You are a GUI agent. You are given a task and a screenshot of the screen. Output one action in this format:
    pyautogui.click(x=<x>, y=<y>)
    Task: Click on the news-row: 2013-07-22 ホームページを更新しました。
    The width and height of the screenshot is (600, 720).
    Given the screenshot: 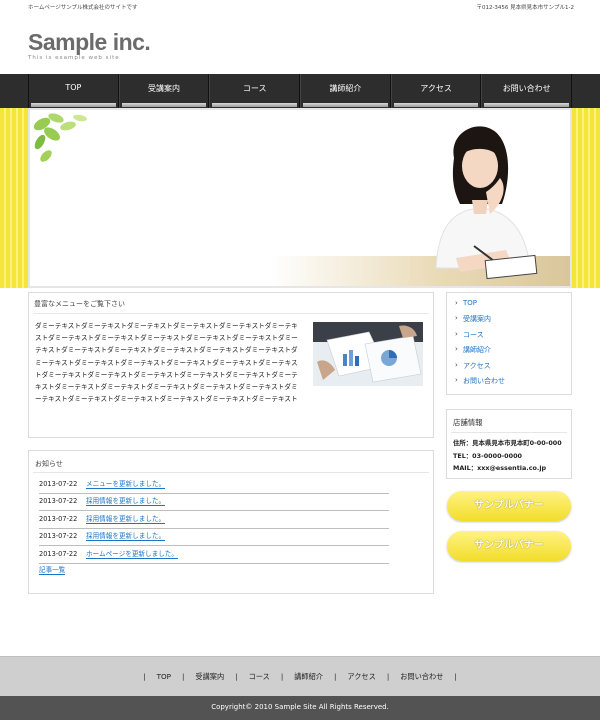 What is the action you would take?
    pyautogui.click(x=214, y=555)
    